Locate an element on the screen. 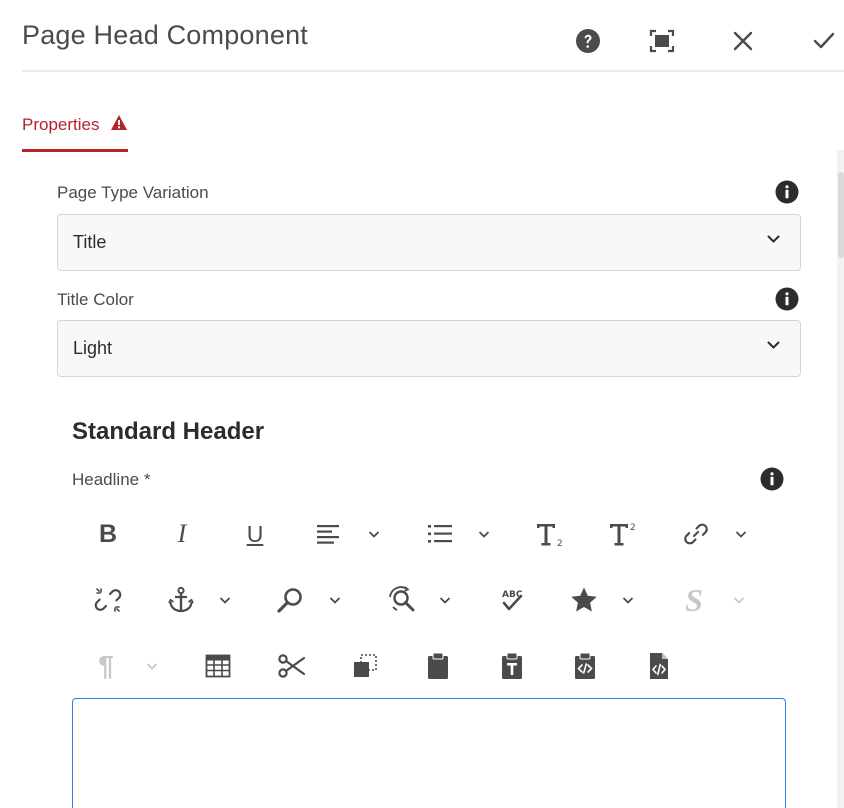 Image resolution: width=844 pixels, height=808 pixels. copy-button is located at coordinates (365, 666).